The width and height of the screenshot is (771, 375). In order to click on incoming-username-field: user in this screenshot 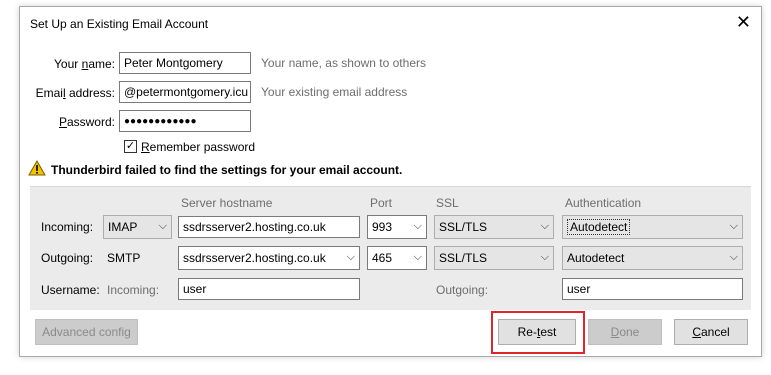, I will do `click(269, 289)`.